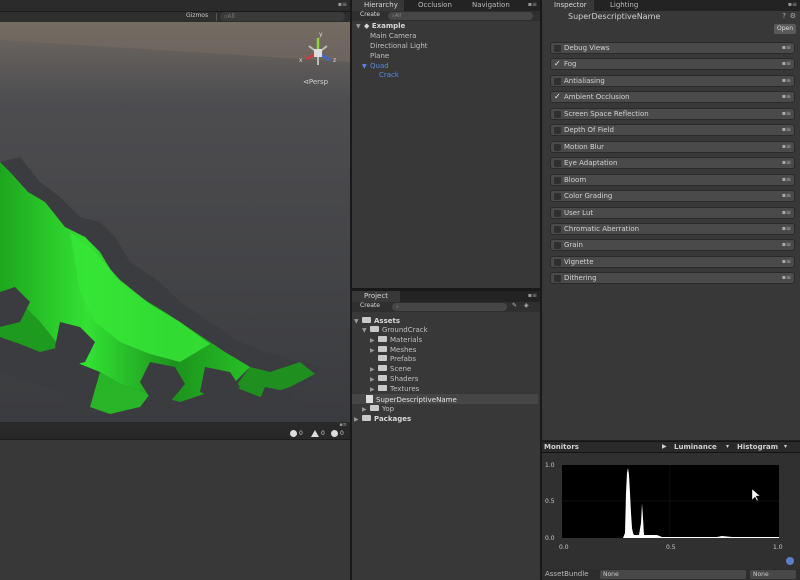  Describe the element at coordinates (672, 228) in the screenshot. I see `effect-row-chromatic-aberration: Chromatic Aberration ▪≡` at that location.